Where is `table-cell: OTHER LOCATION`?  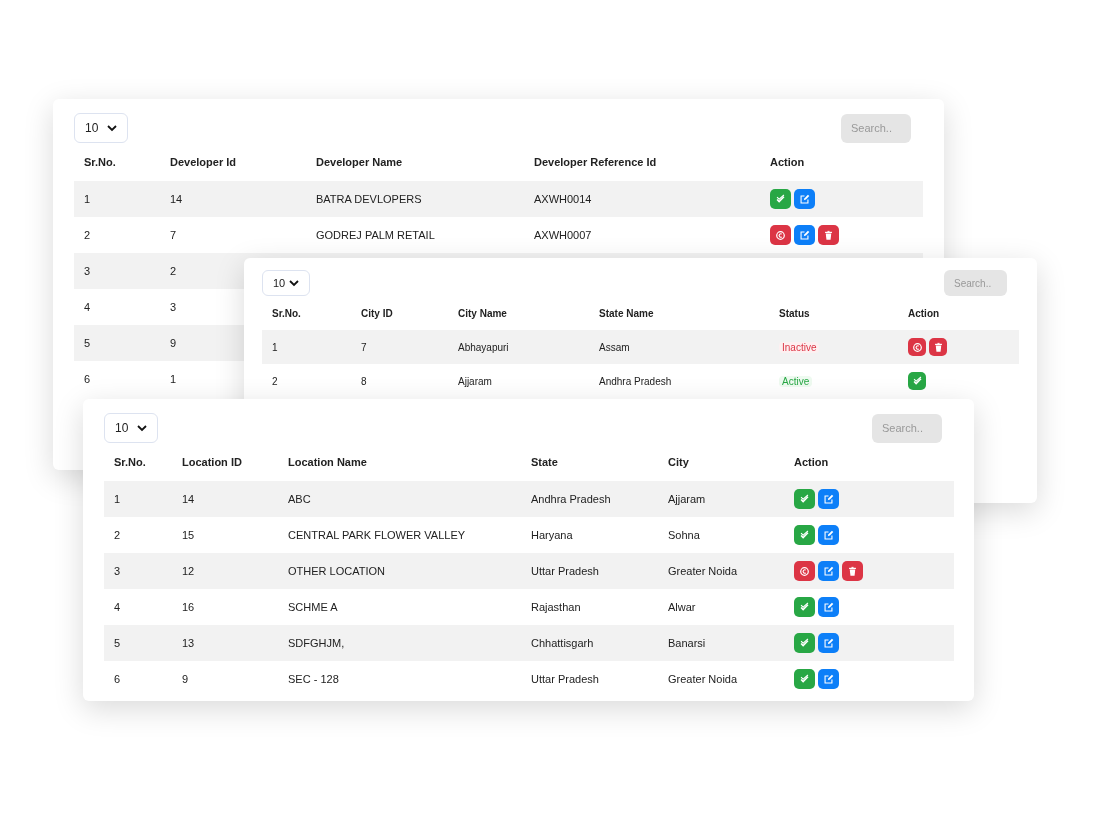 table-cell: OTHER LOCATION is located at coordinates (336, 570).